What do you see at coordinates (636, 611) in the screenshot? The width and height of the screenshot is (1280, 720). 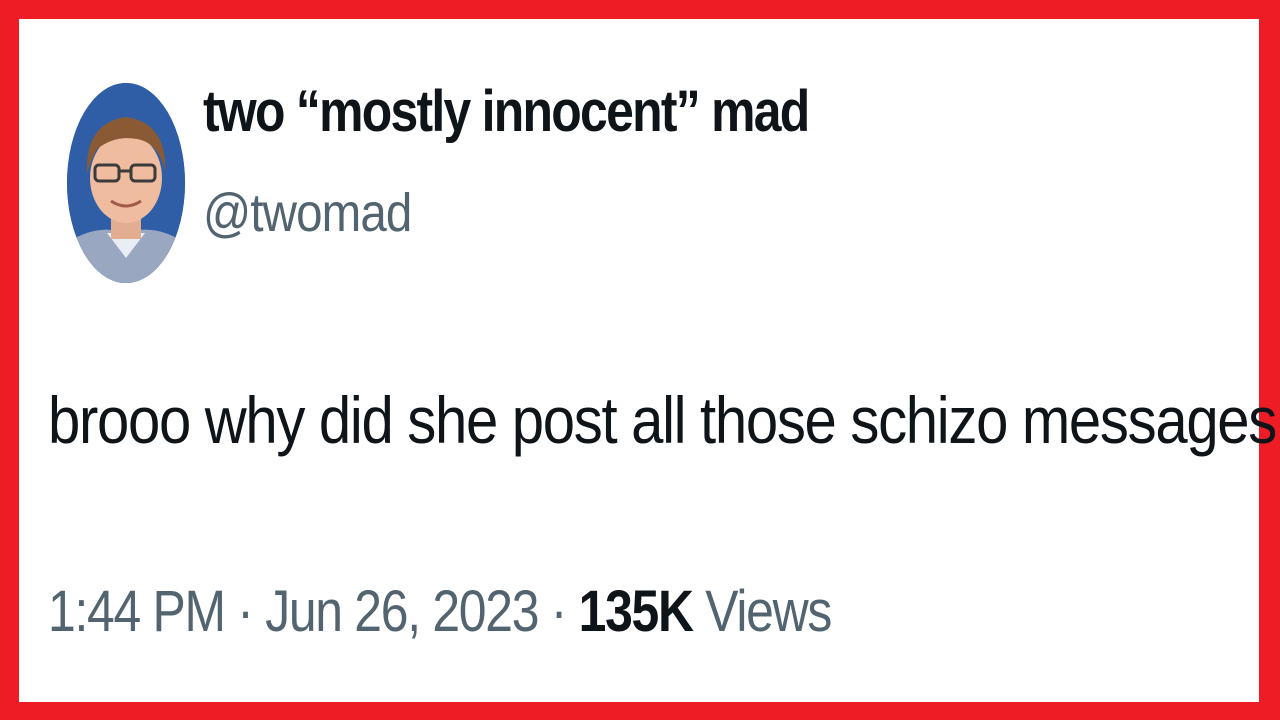 I see `views-count: 135K` at bounding box center [636, 611].